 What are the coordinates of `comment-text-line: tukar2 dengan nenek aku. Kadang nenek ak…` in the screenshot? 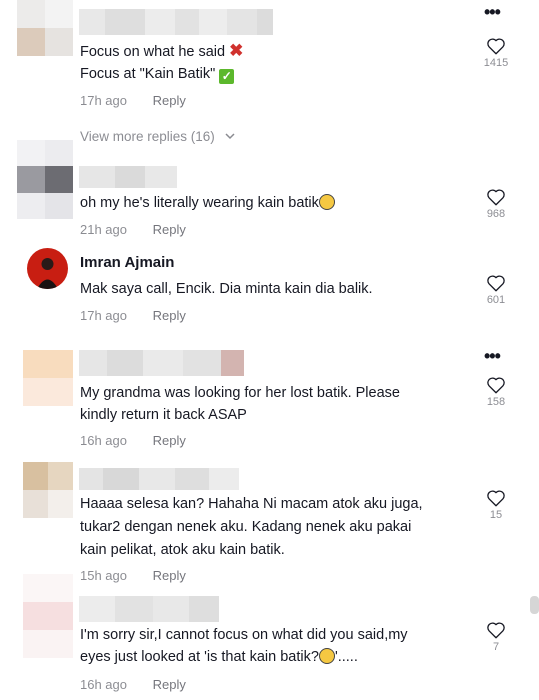 It's located at (246, 527).